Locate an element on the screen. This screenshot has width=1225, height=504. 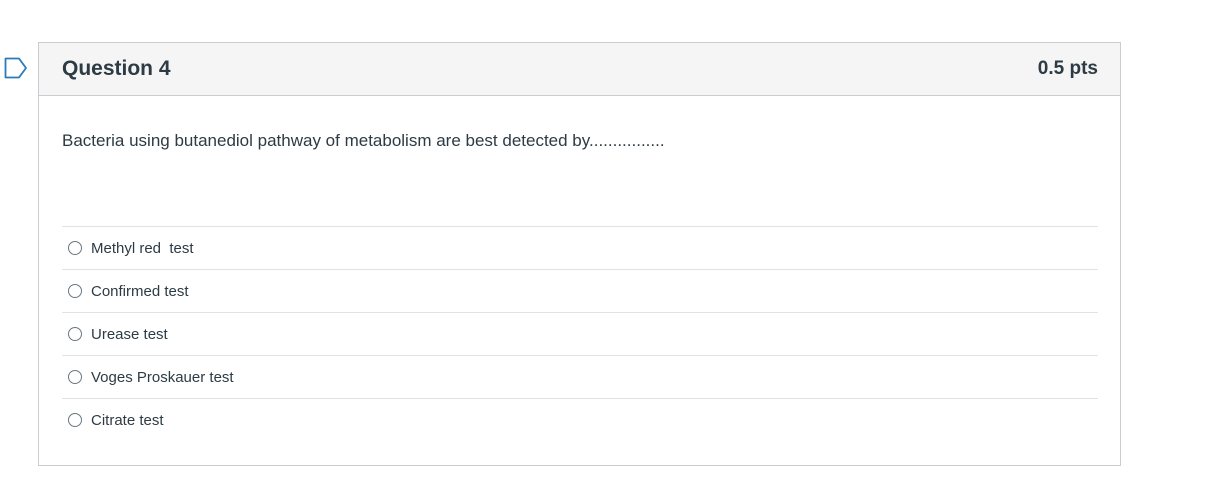
answer-option-1: Methyl red test is located at coordinates (580, 247).